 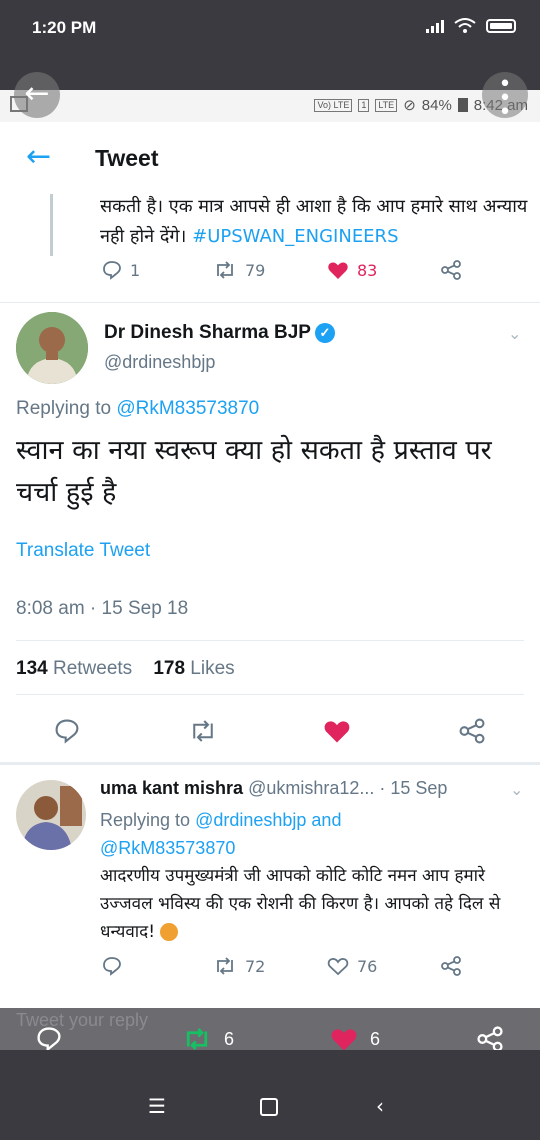 What do you see at coordinates (207, 332) in the screenshot?
I see `author-name-text: Dr Dinesh Sharma BJP` at bounding box center [207, 332].